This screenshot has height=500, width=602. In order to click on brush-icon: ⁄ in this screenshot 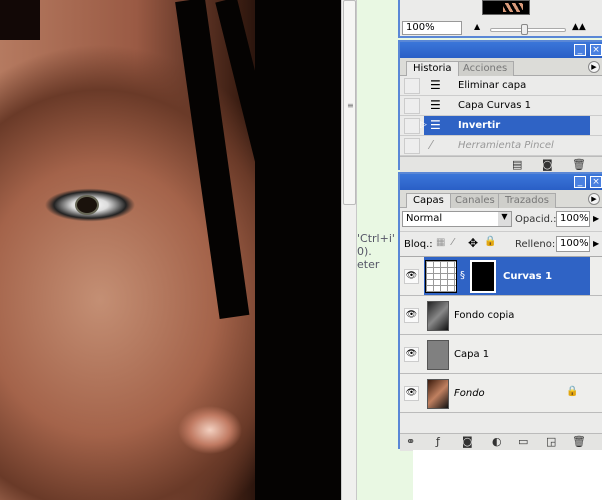, I will do `click(431, 145)`.